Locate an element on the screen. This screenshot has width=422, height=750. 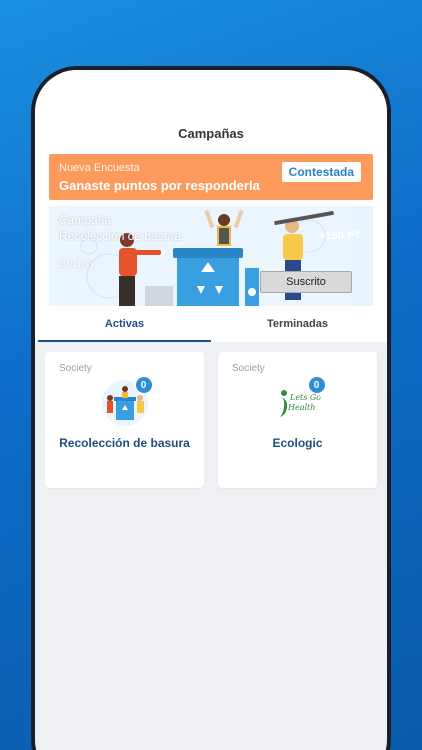
answered-button: Contestada is located at coordinates (321, 172).